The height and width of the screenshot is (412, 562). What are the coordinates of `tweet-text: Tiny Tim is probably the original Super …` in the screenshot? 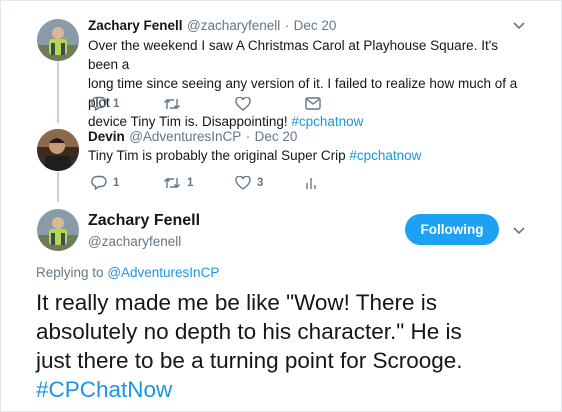 It's located at (308, 155).